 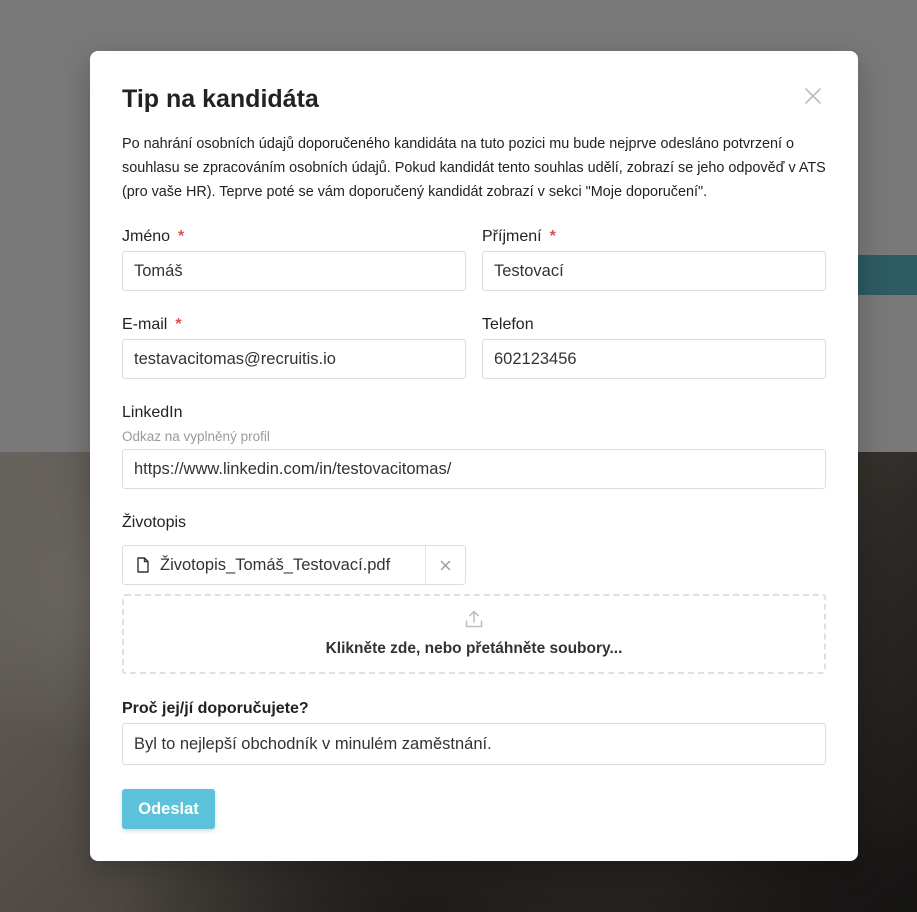 I want to click on close-button, so click(x=813, y=96).